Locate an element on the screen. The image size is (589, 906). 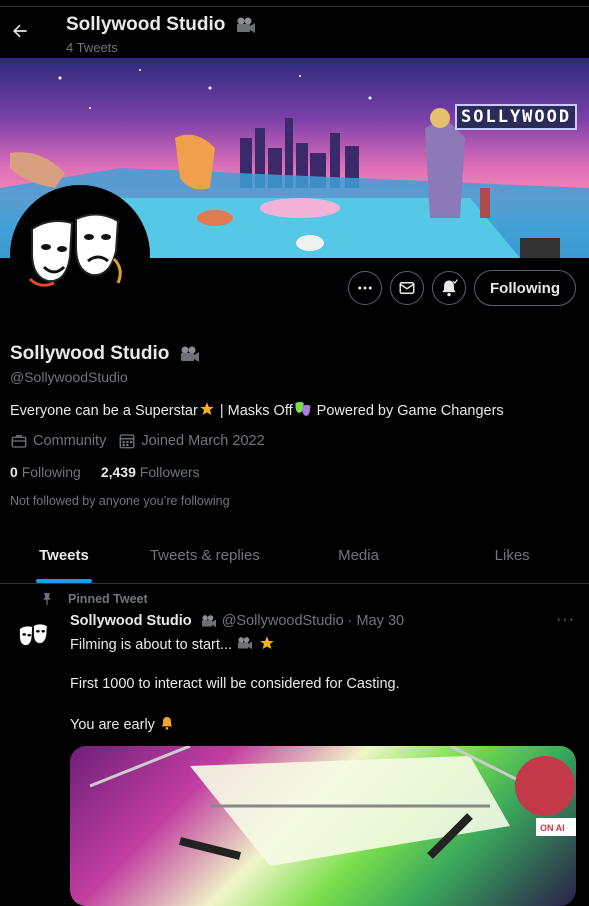
bell-icon is located at coordinates (450, 288).